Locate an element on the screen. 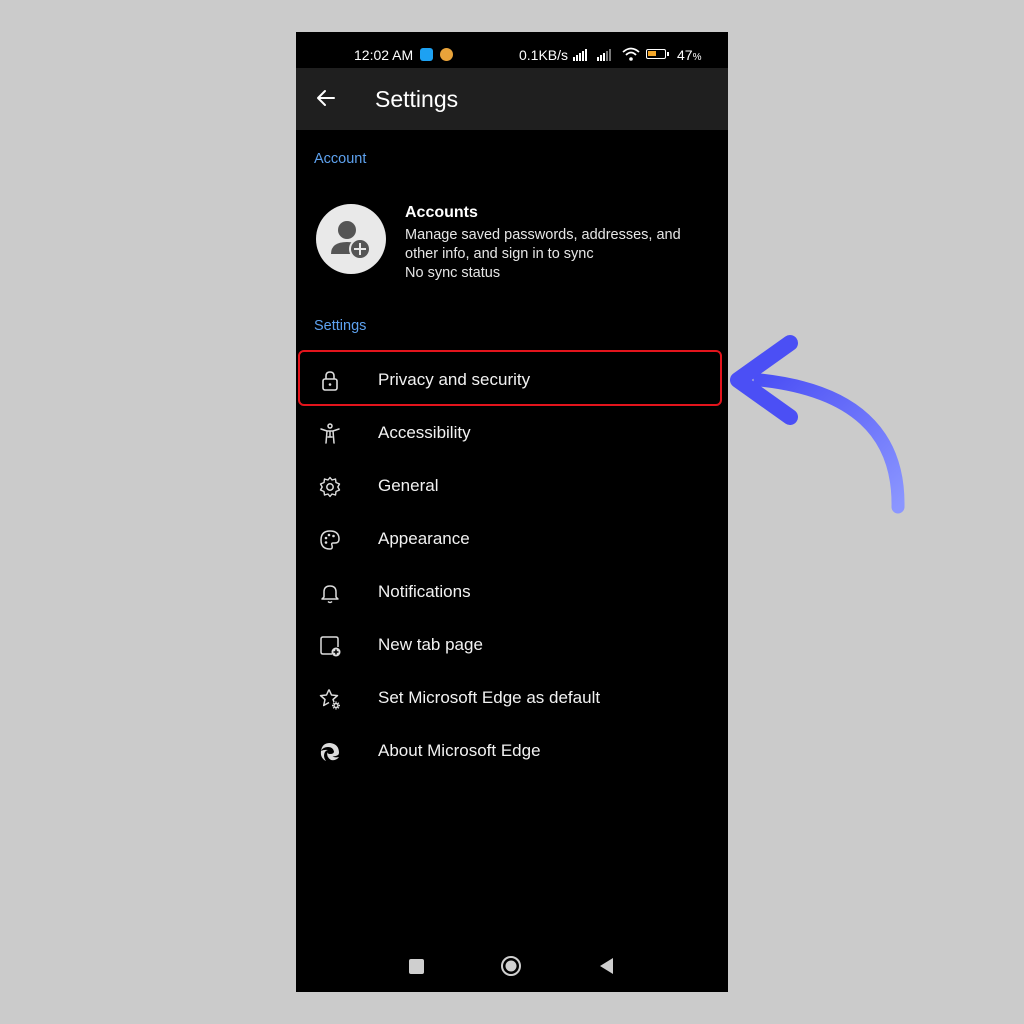 The height and width of the screenshot is (1024, 1024). status-bar: 12:02 AM 0.1KB/s 47% is located at coordinates (512, 50).